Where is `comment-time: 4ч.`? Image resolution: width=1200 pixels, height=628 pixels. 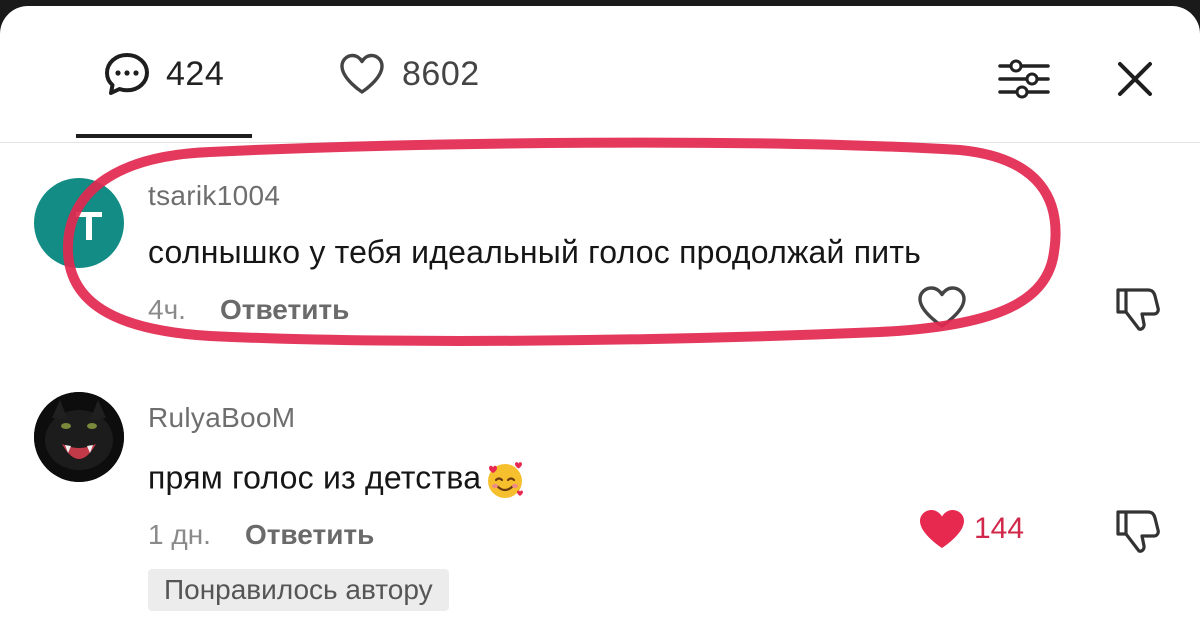
comment-time: 4ч. is located at coordinates (167, 309).